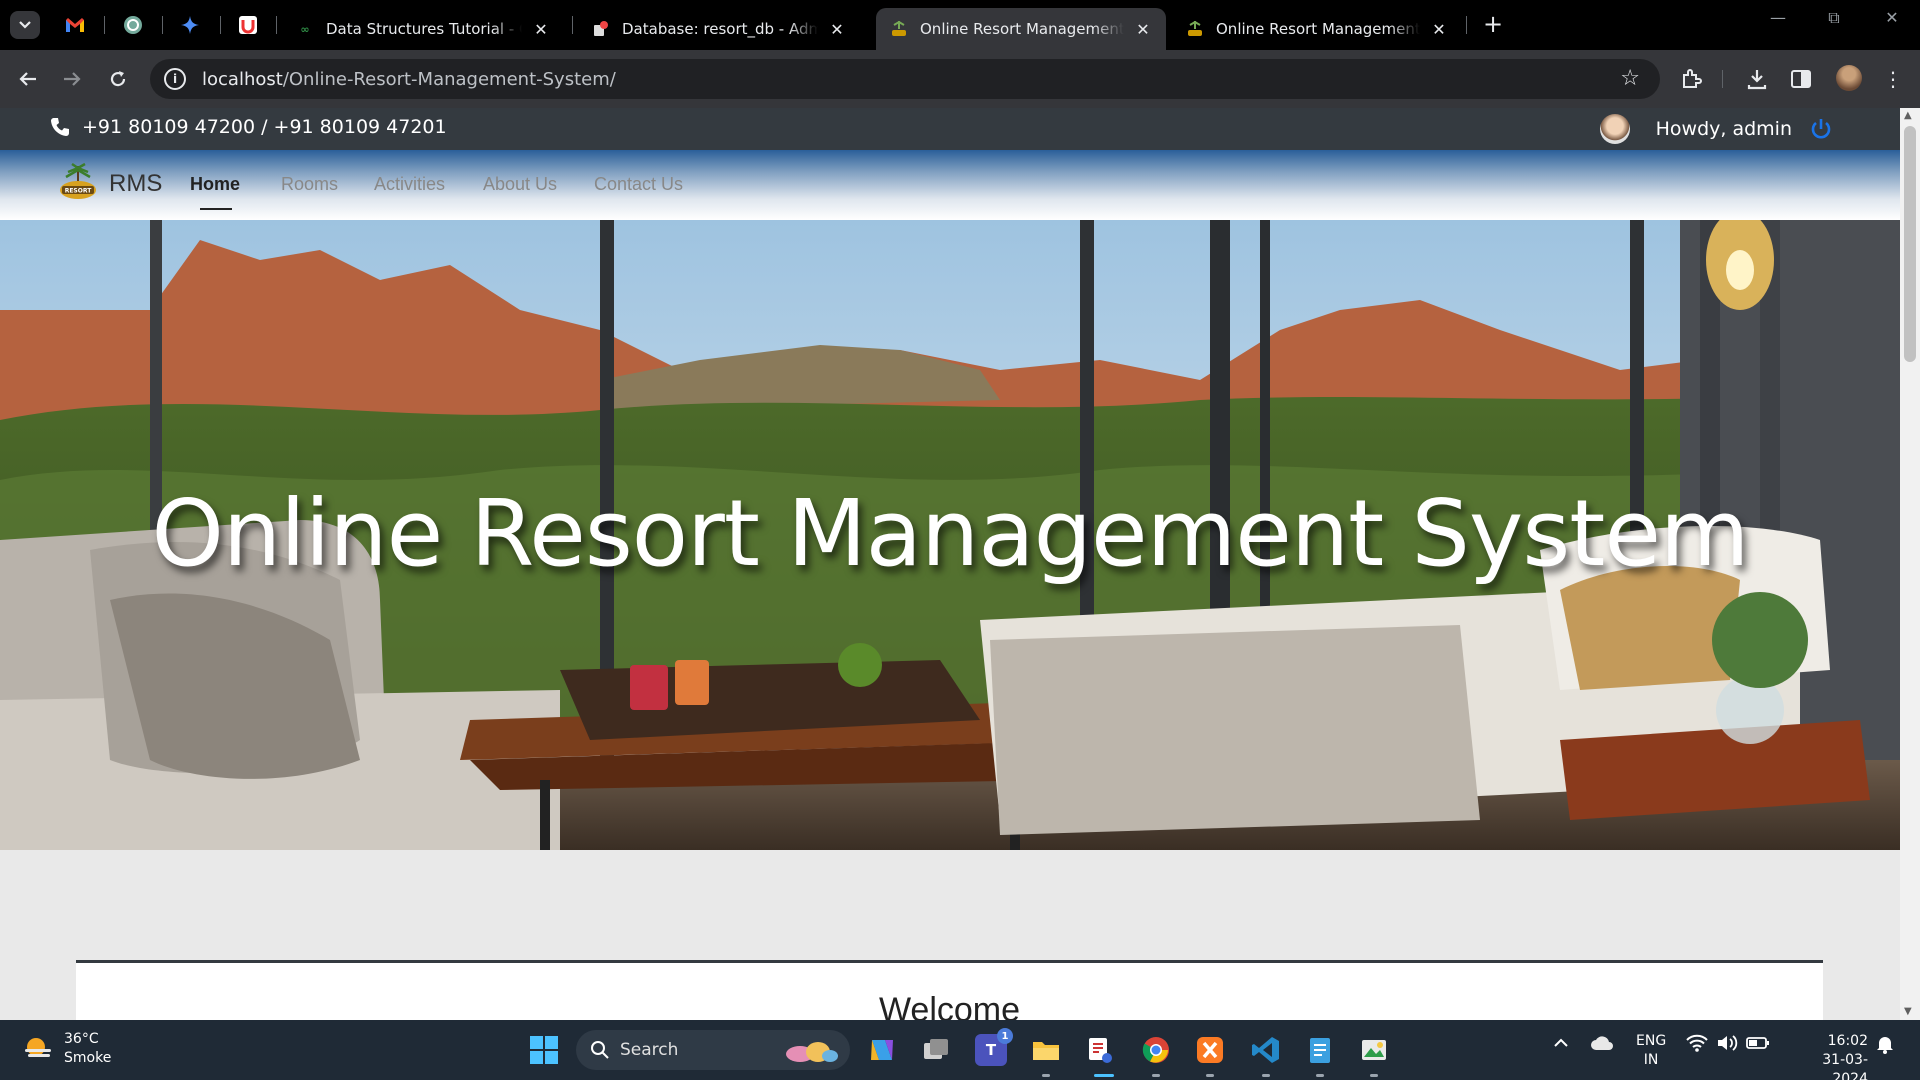 Image resolution: width=1920 pixels, height=1080 pixels. What do you see at coordinates (1651, 1051) in the screenshot?
I see `language-indicator: ENG IN` at bounding box center [1651, 1051].